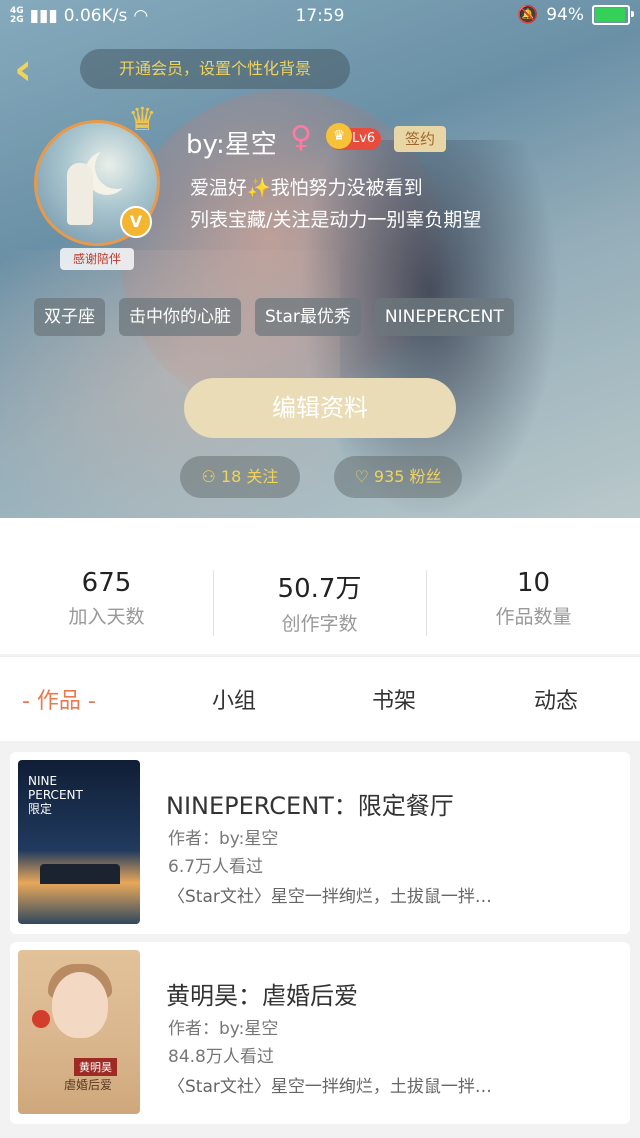 This screenshot has height=1138, width=640. I want to click on profile-tags: 双子座 击中你的心脏 Star最优秀 NINEPERCENT, so click(274, 317).